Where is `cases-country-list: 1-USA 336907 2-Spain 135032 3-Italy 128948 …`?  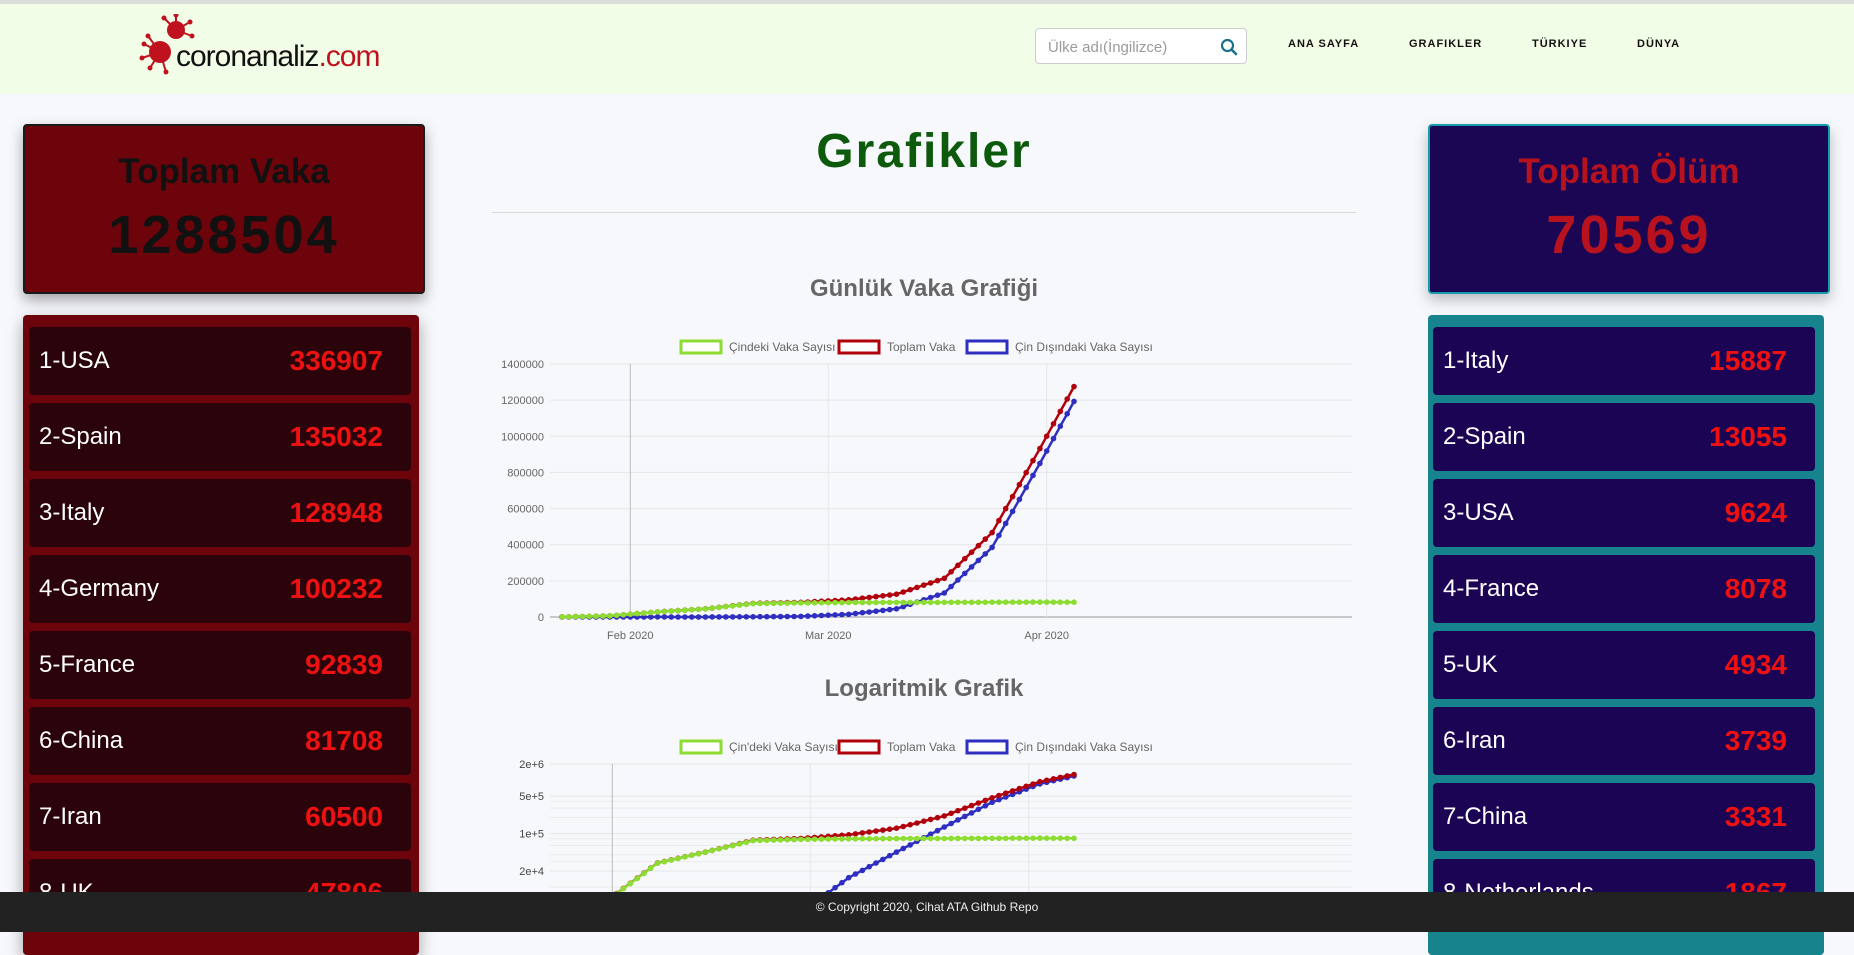
cases-country-list: 1-USA 336907 2-Spain 135032 3-Italy 128948 … is located at coordinates (221, 635).